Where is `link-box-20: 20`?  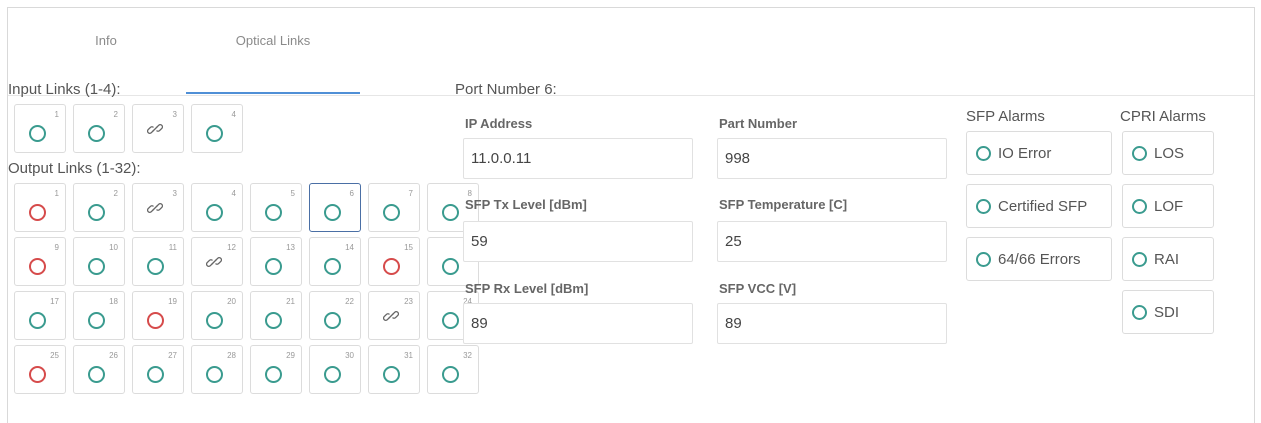 link-box-20: 20 is located at coordinates (217, 315).